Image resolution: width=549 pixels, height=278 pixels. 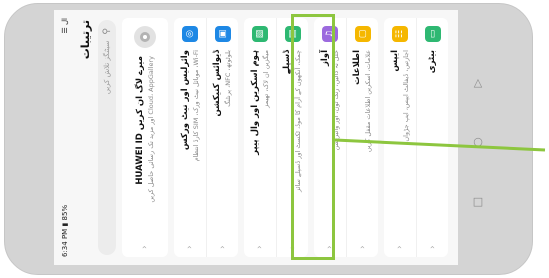 I want to click on pointer-line, so click(x=440, y=145).